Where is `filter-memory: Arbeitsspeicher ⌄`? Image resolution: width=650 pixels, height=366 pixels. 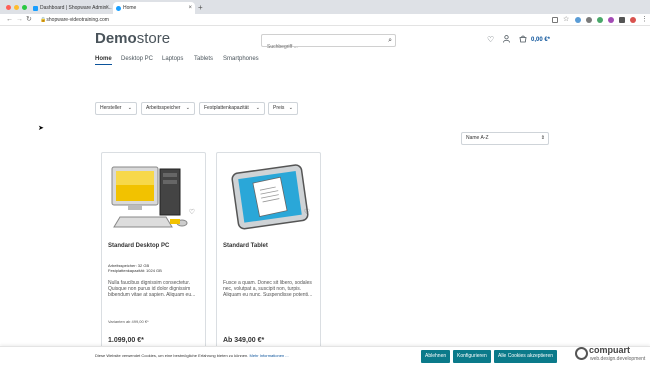 filter-memory: Arbeitsspeicher ⌄ is located at coordinates (168, 108).